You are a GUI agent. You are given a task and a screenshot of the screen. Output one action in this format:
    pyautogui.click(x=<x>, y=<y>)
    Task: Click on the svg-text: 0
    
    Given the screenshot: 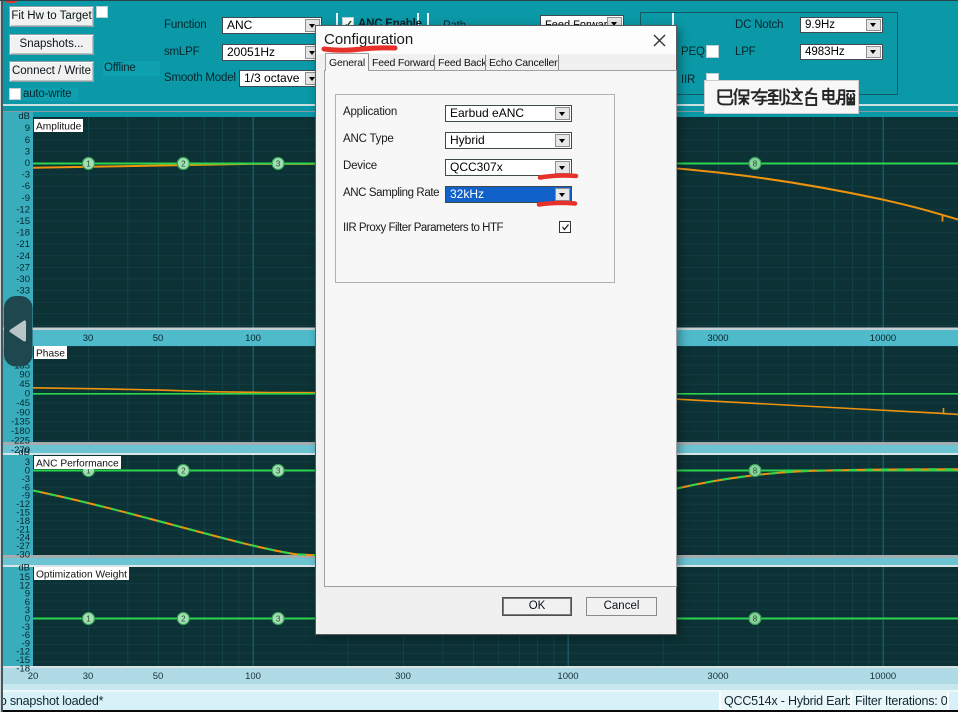 What is the action you would take?
    pyautogui.click(x=27, y=163)
    